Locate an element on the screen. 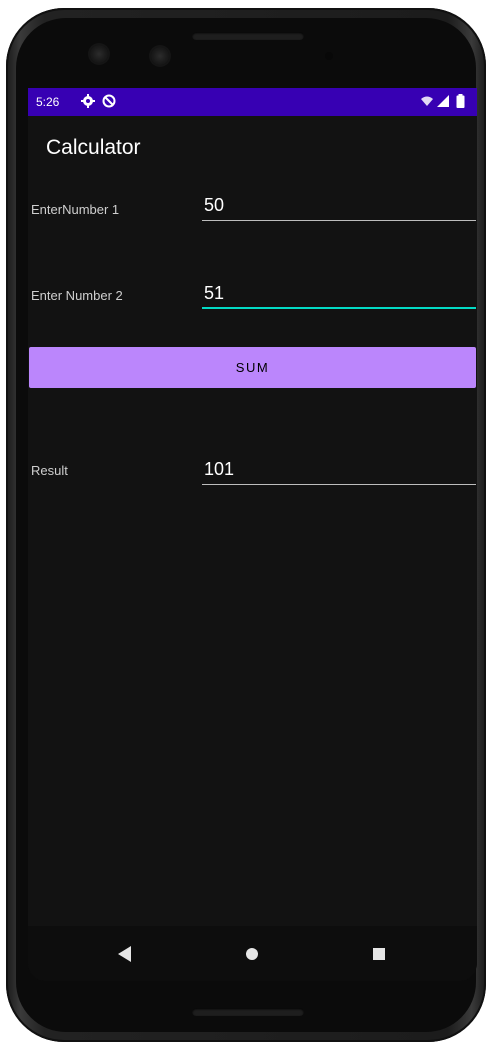 The image size is (493, 1050). number1-input: 50 is located at coordinates (339, 206).